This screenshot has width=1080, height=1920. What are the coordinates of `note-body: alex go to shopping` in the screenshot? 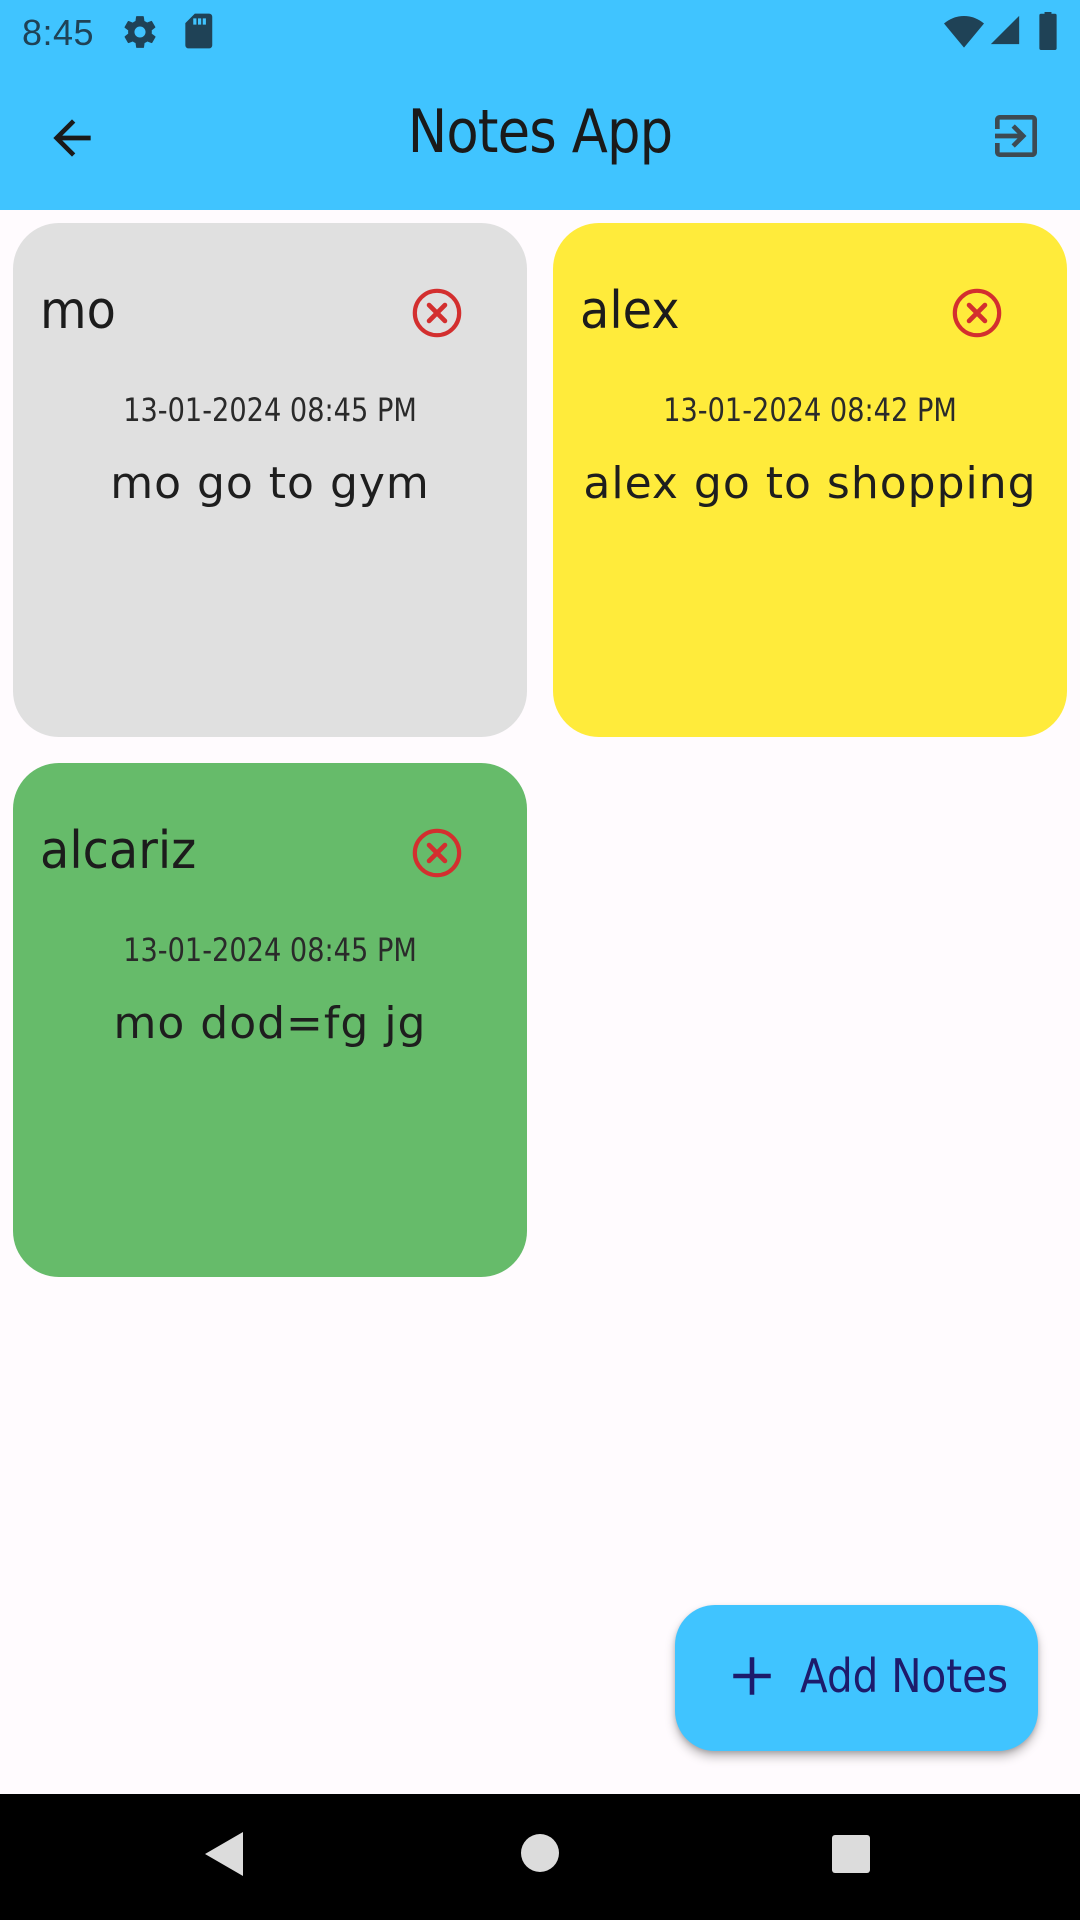 It's located at (810, 483).